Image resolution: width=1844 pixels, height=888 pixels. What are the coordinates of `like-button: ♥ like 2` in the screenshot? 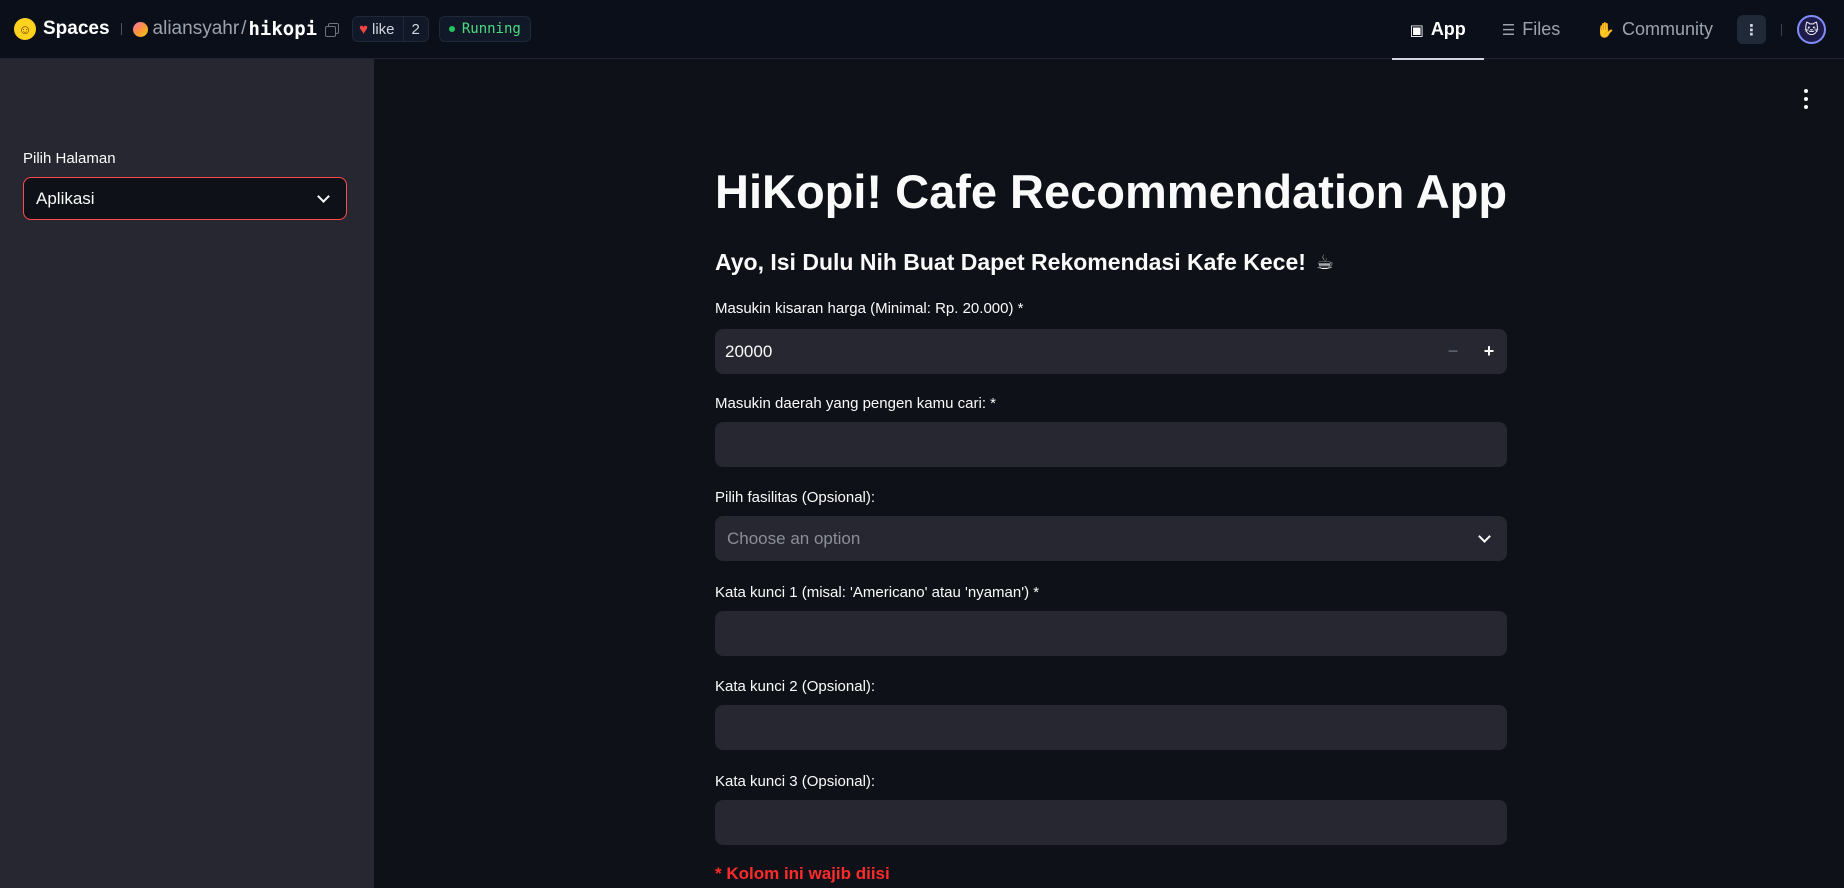 It's located at (390, 29).